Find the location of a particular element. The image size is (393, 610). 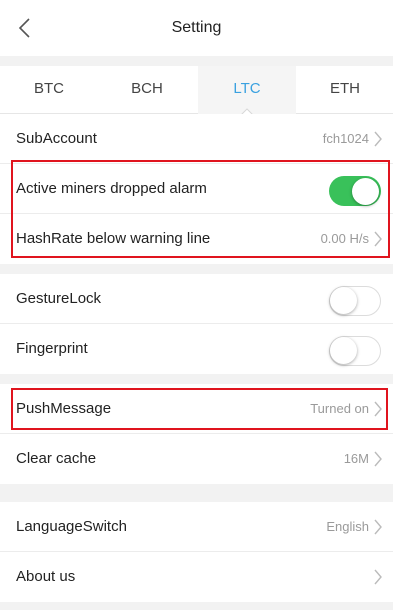

miners-alarm-toggle is located at coordinates (355, 191).